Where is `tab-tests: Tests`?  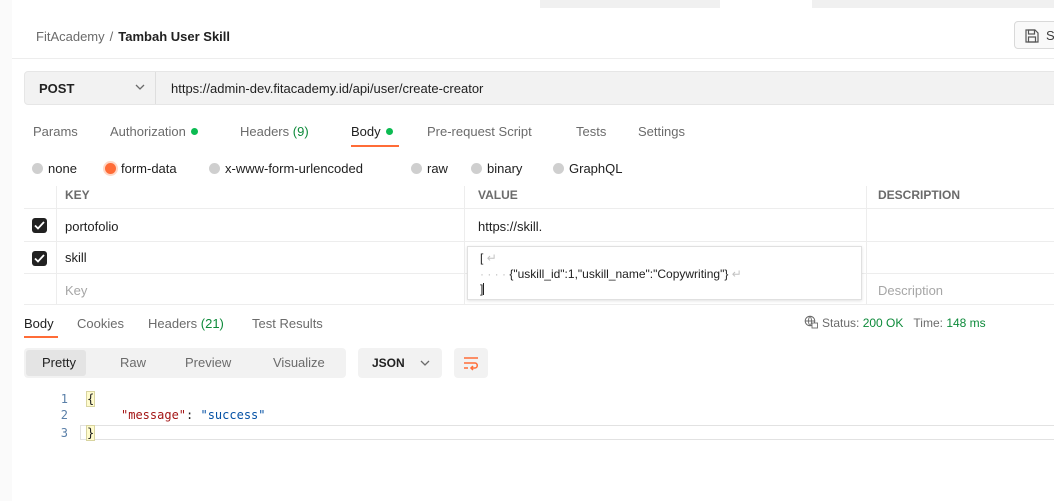
tab-tests: Tests is located at coordinates (591, 131).